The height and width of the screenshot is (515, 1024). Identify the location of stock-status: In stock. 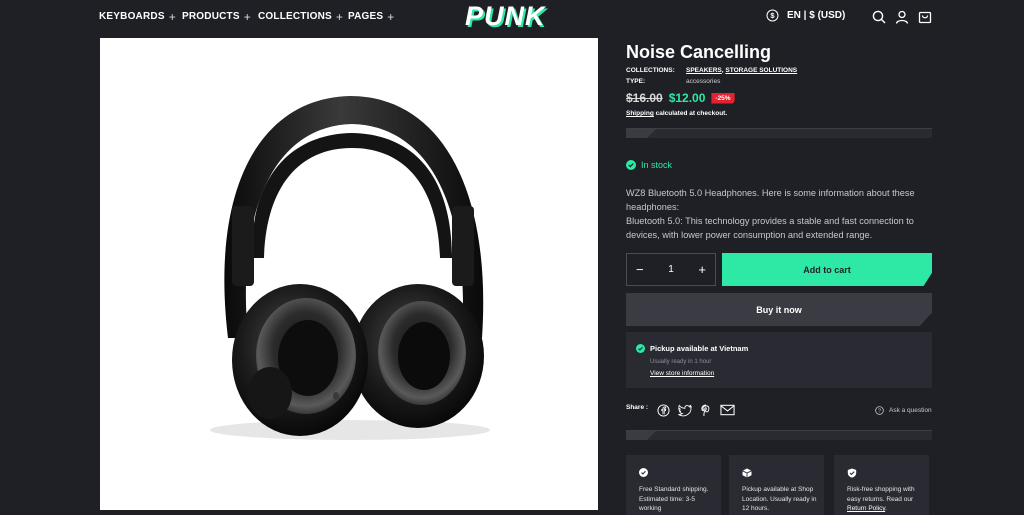
(649, 165).